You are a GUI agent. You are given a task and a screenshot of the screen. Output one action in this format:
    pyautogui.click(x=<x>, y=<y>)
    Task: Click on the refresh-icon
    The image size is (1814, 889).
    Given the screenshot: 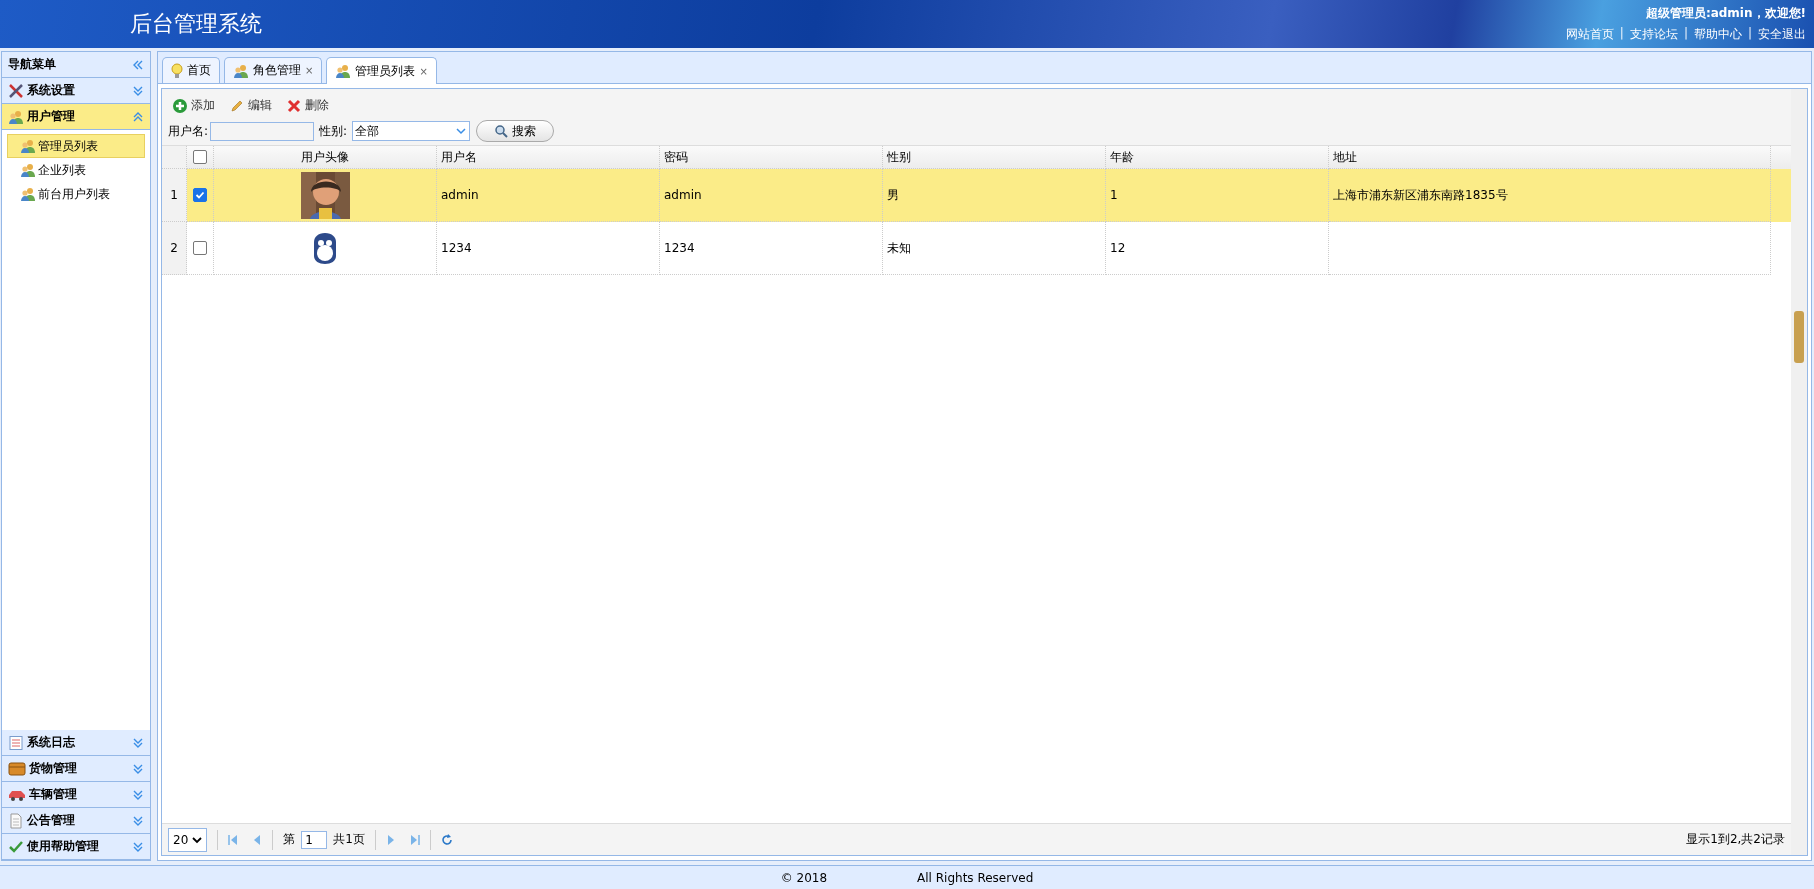 What is the action you would take?
    pyautogui.click(x=446, y=839)
    